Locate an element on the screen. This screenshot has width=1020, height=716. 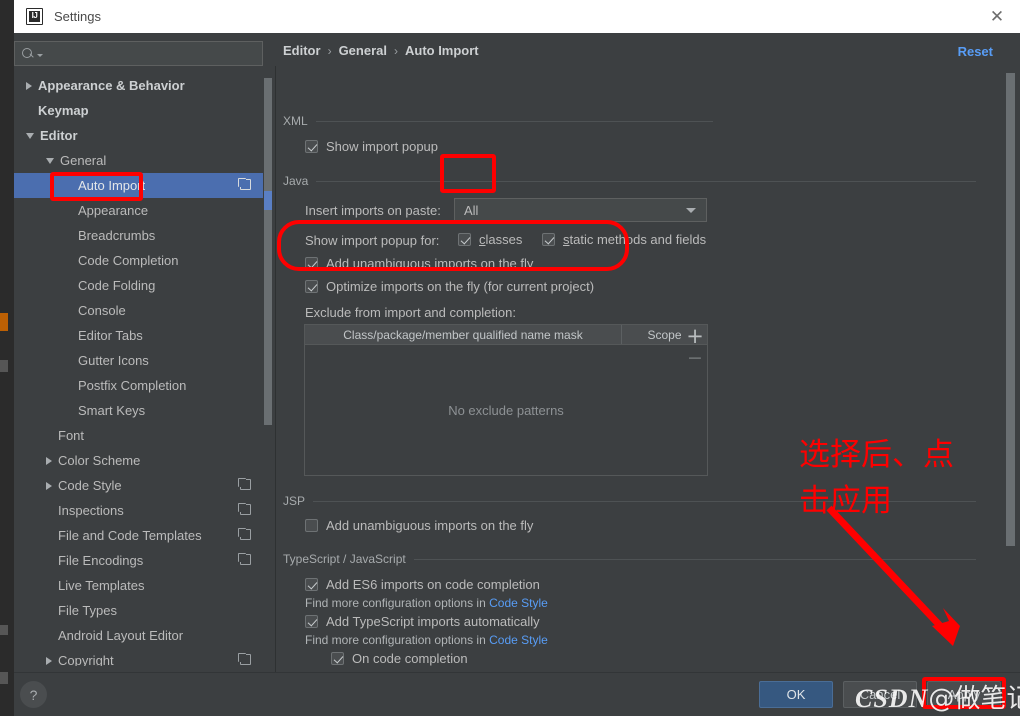
checkbox-static-methods-and-fields: static methods and fields is located at coordinates (624, 239).